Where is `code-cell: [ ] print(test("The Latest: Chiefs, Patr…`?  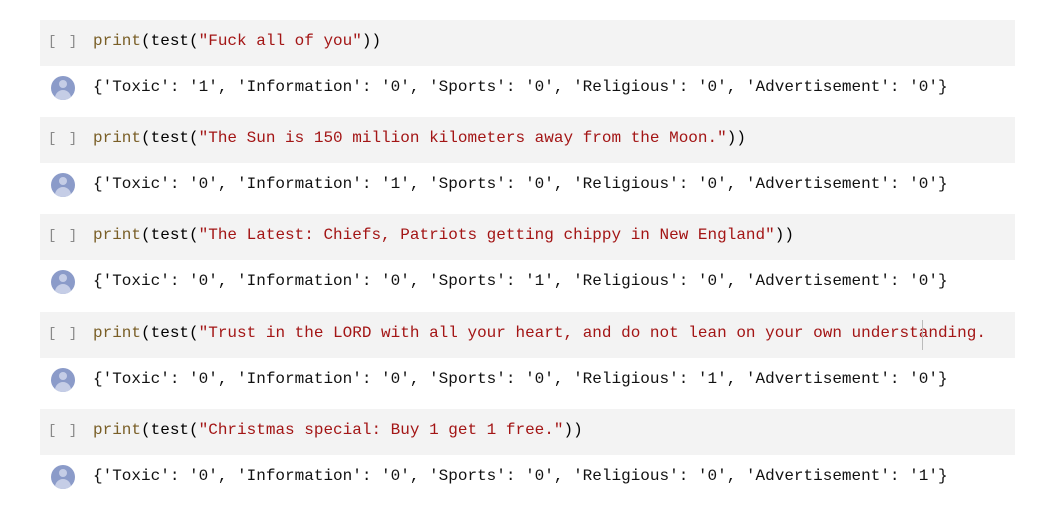
code-cell: [ ] print(test("The Latest: Chiefs, Patr… is located at coordinates (527, 237).